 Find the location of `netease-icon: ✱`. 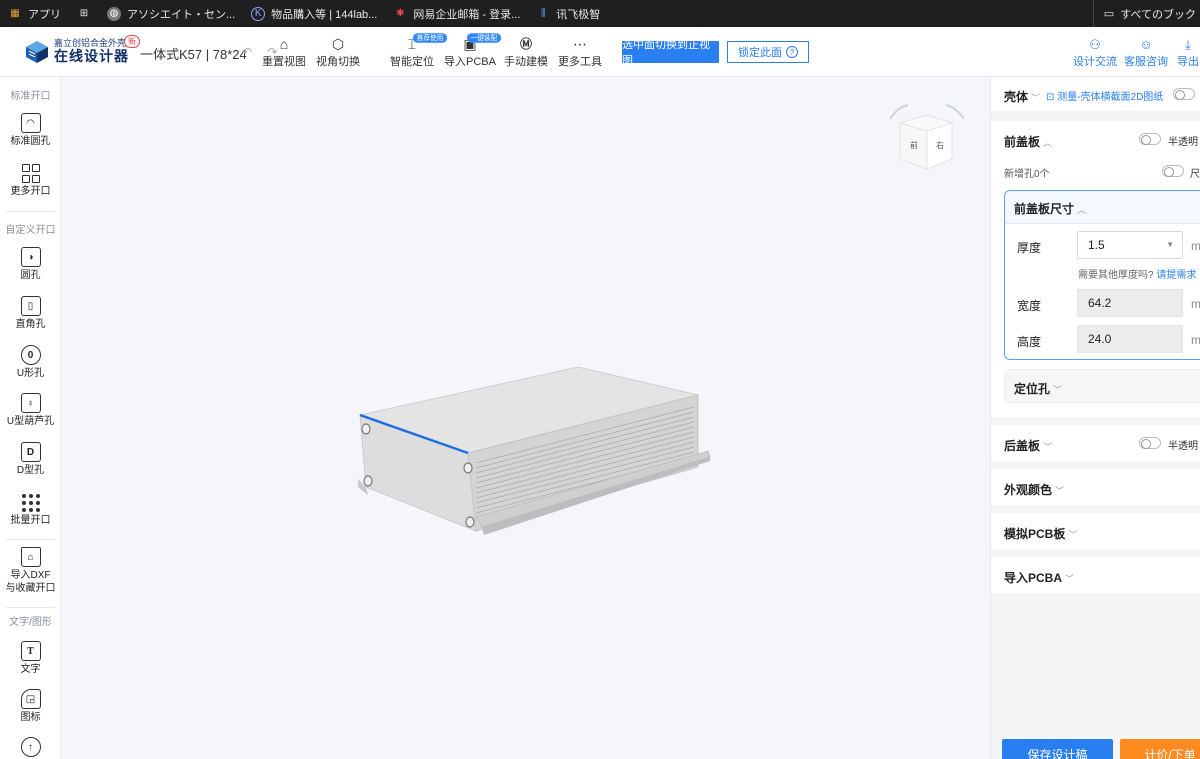

netease-icon: ✱ is located at coordinates (400, 13).